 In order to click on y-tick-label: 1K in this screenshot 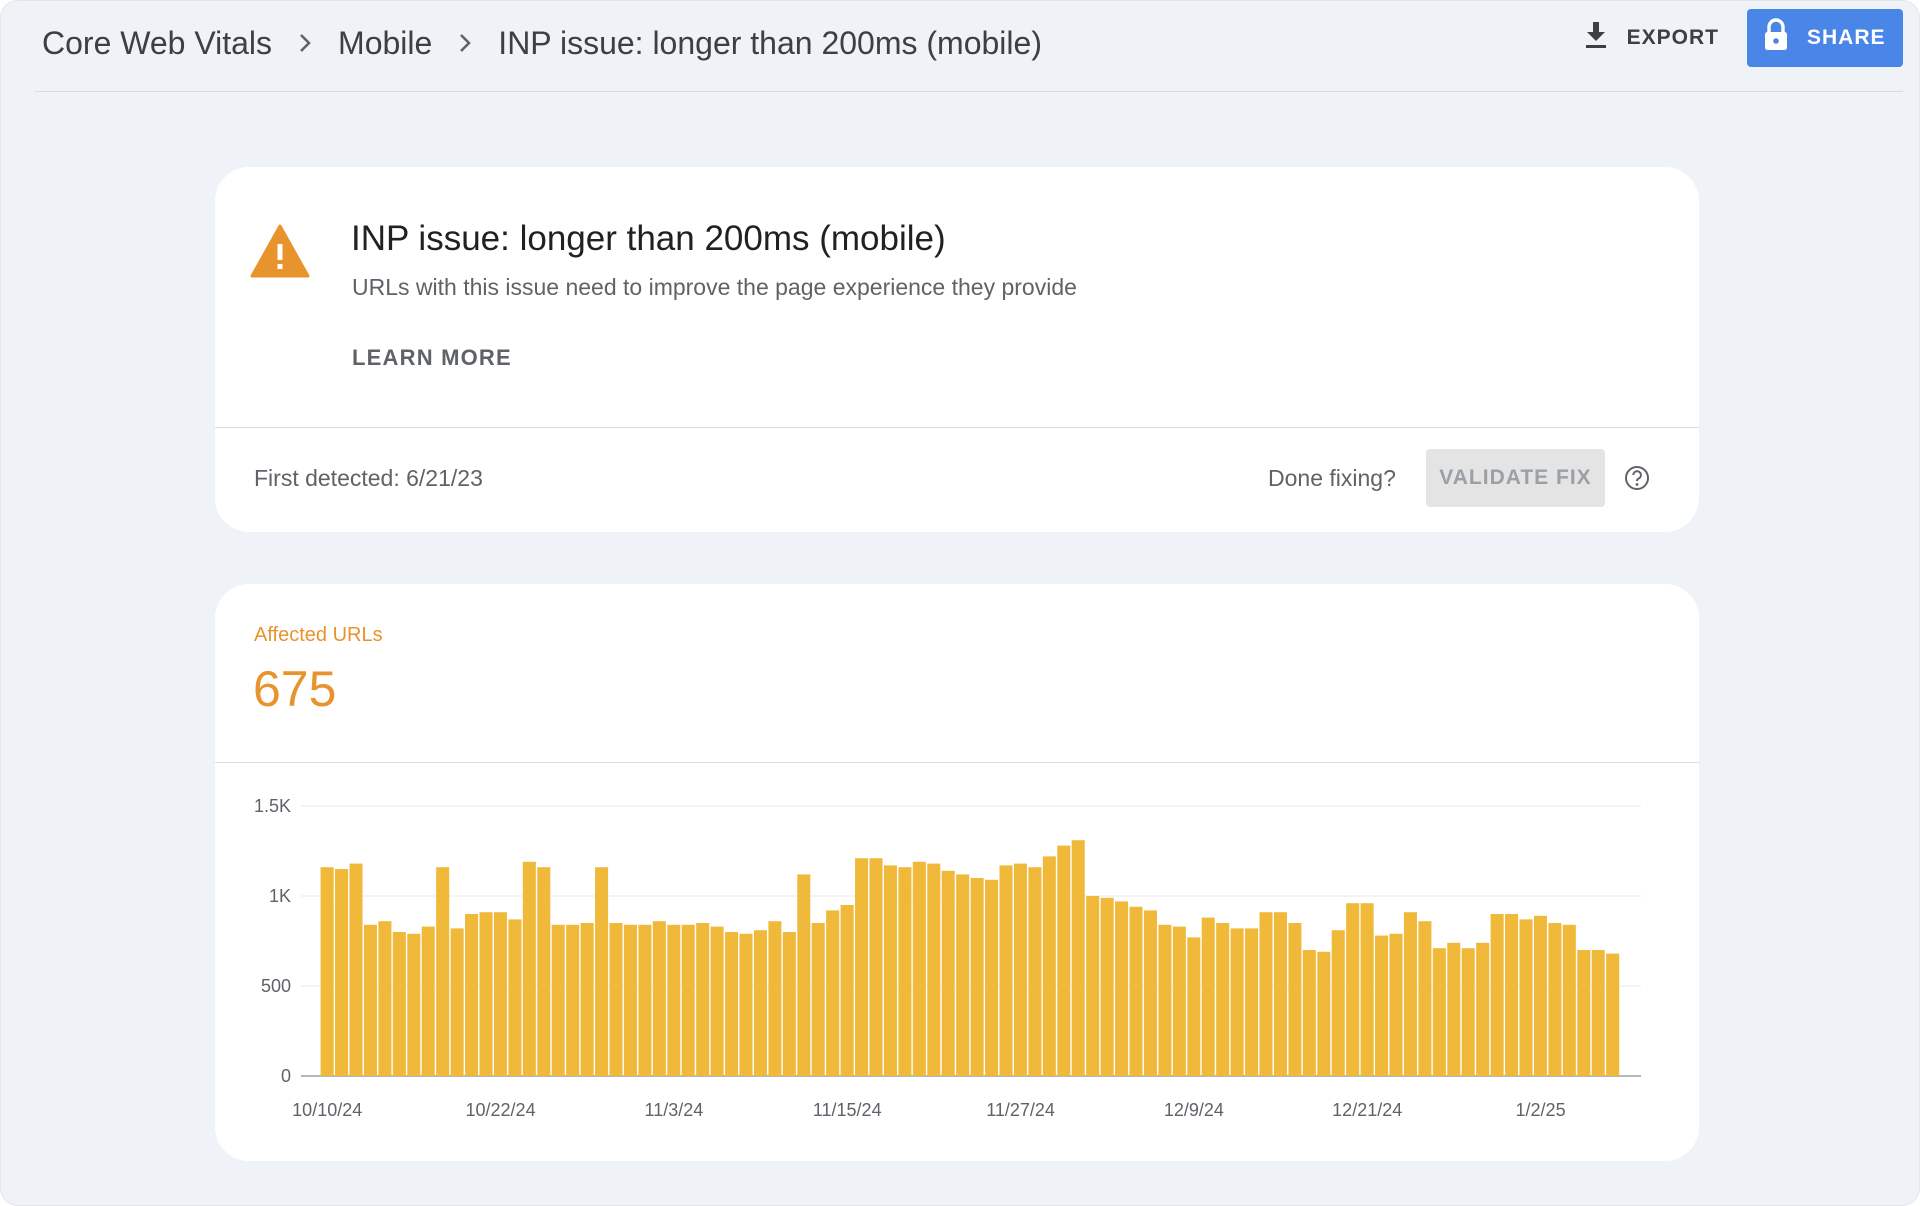, I will do `click(280, 896)`.